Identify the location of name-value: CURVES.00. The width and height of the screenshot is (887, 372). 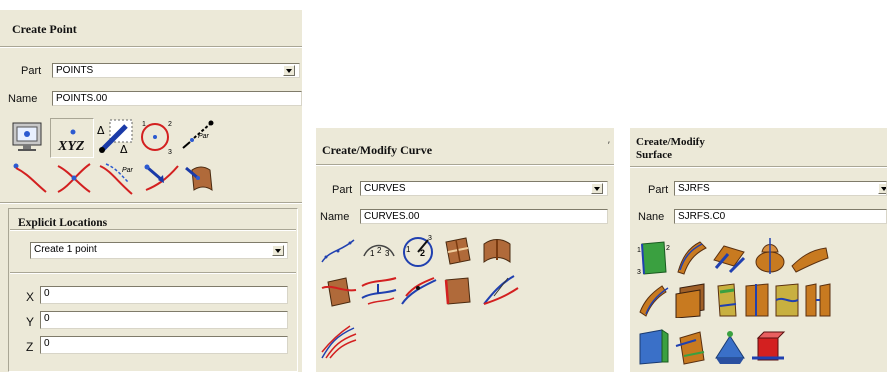
(392, 216).